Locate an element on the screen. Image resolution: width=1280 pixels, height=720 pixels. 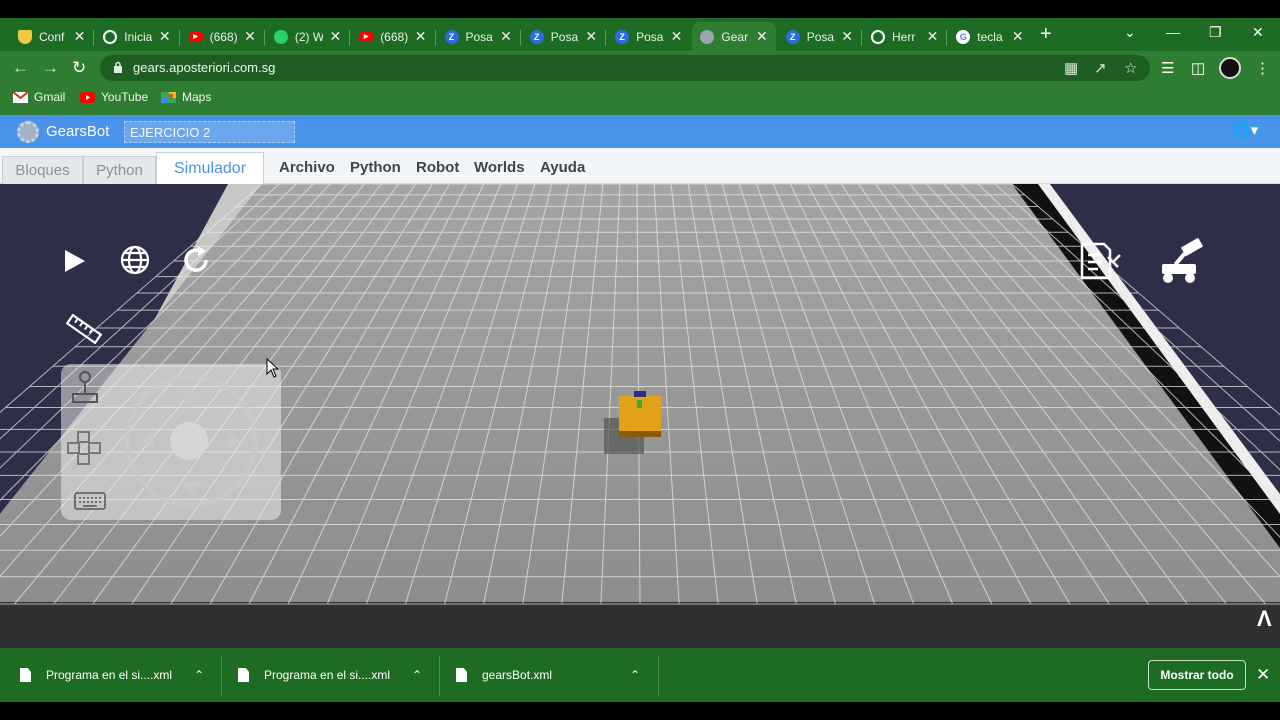
divider is located at coordinates (221, 676).